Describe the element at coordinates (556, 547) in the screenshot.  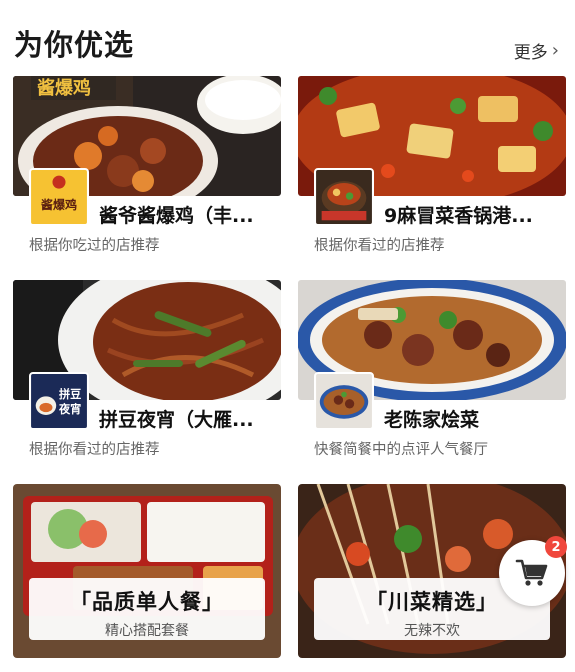
I see `cart-badge: 2` at that location.